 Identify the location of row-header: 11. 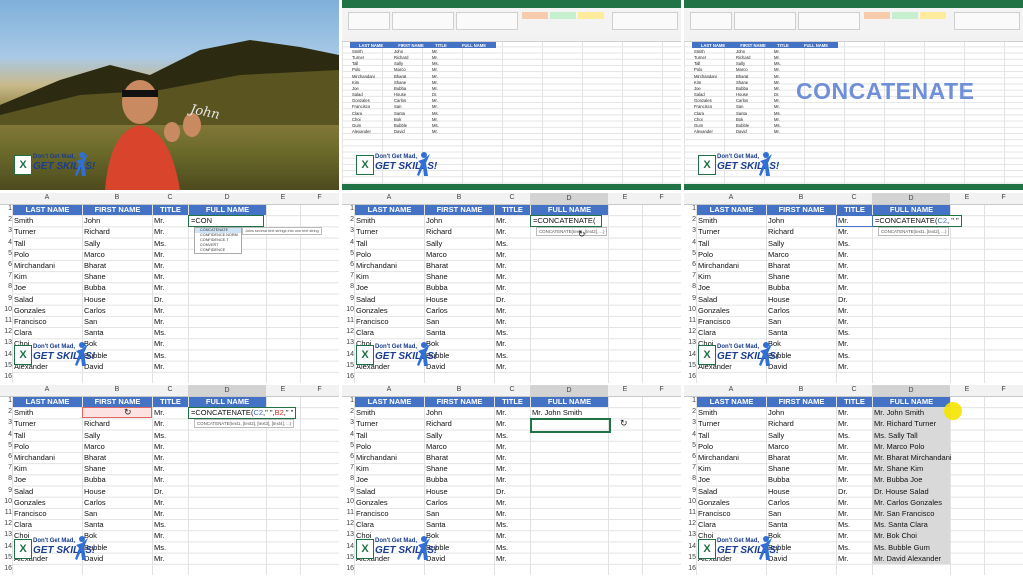
(348, 320).